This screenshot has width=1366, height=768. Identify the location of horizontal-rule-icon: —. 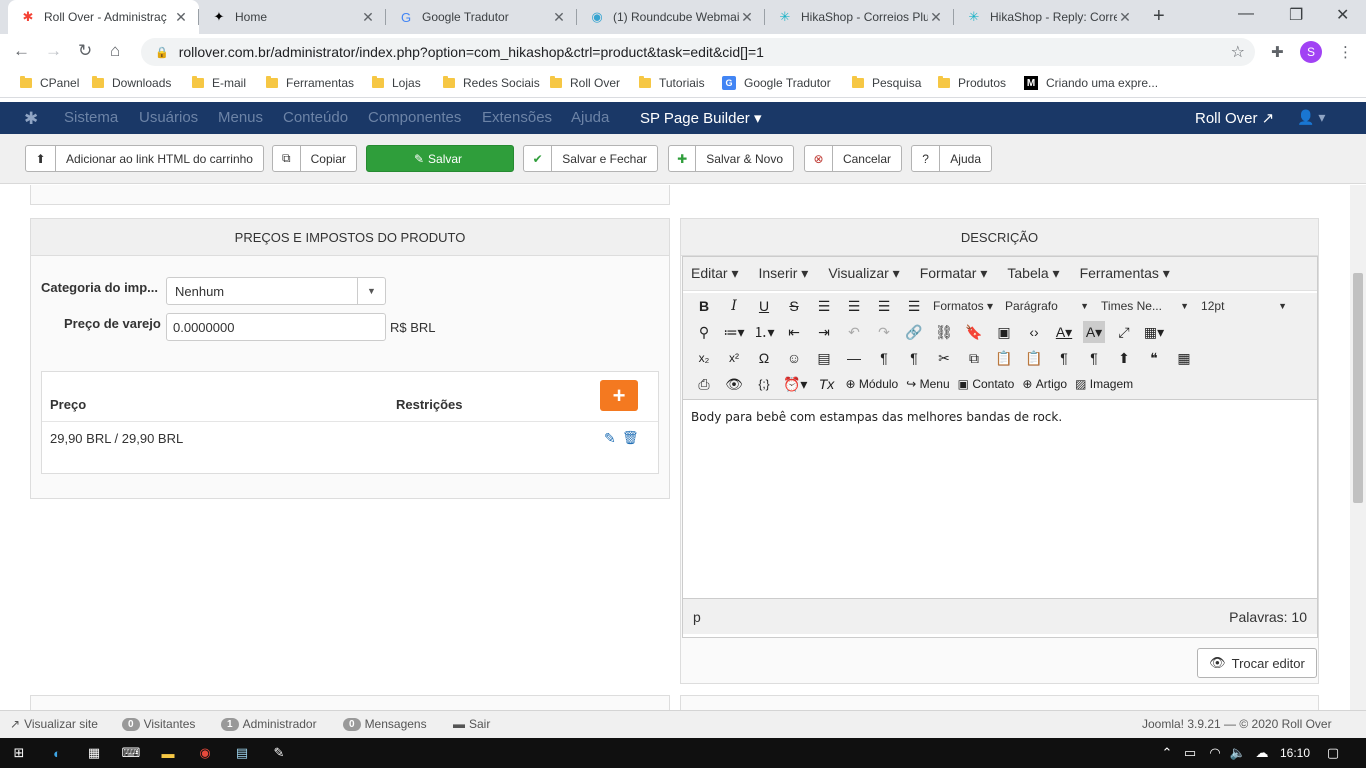
(854, 358).